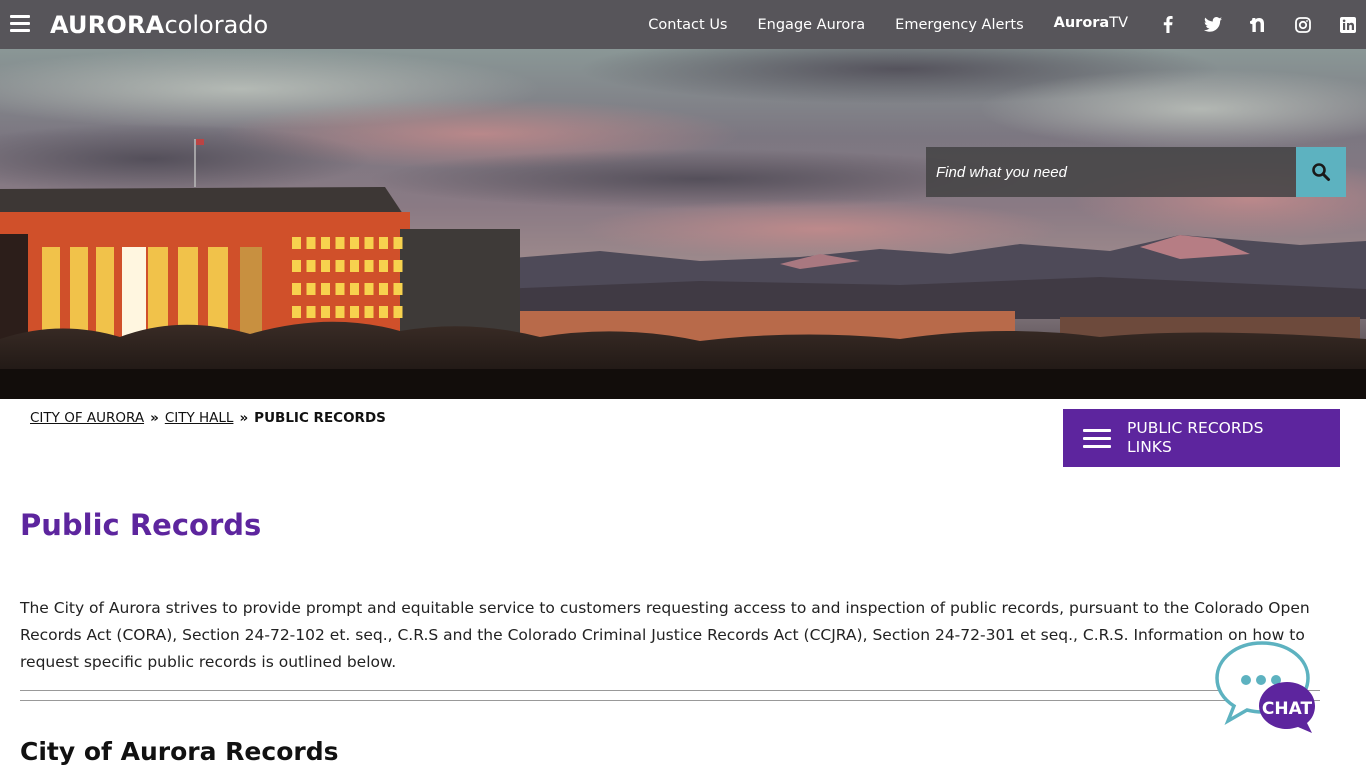  Describe the element at coordinates (87, 418) in the screenshot. I see `breadcrumb-city-of-aurora: CITY OF AURORA` at that location.